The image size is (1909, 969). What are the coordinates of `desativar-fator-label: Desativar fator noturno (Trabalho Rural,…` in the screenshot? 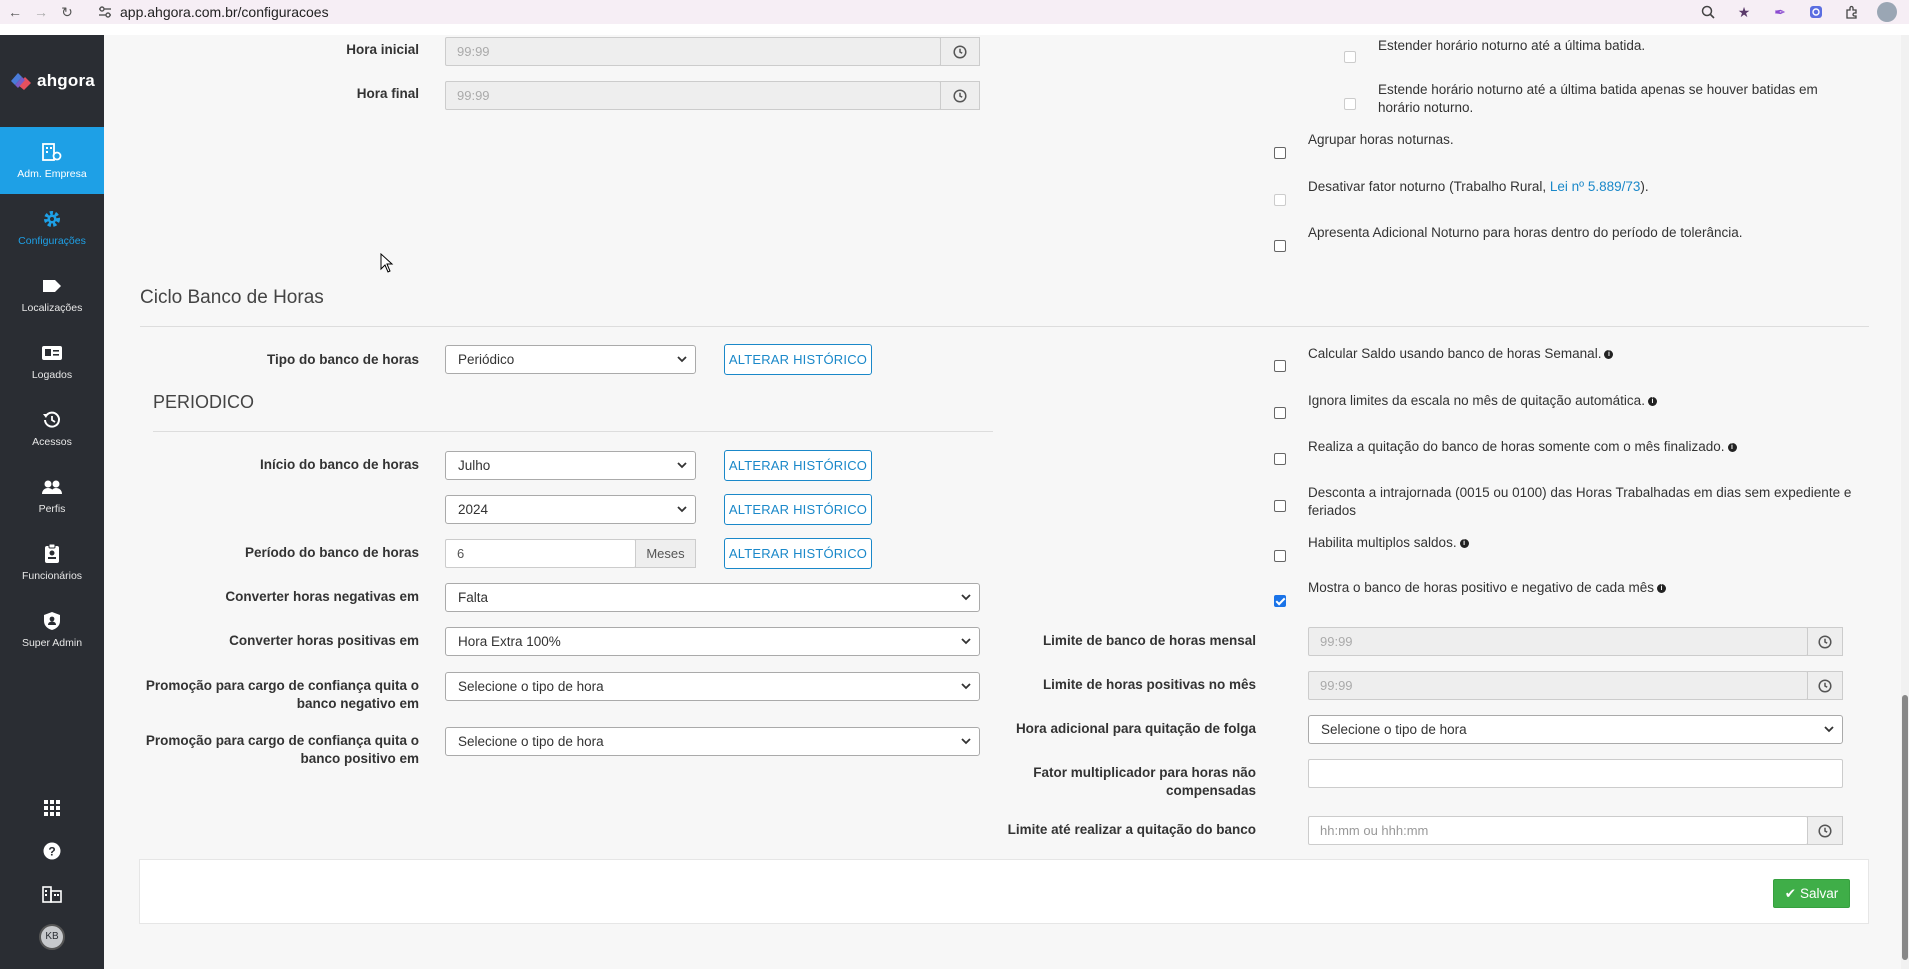 It's located at (1478, 186).